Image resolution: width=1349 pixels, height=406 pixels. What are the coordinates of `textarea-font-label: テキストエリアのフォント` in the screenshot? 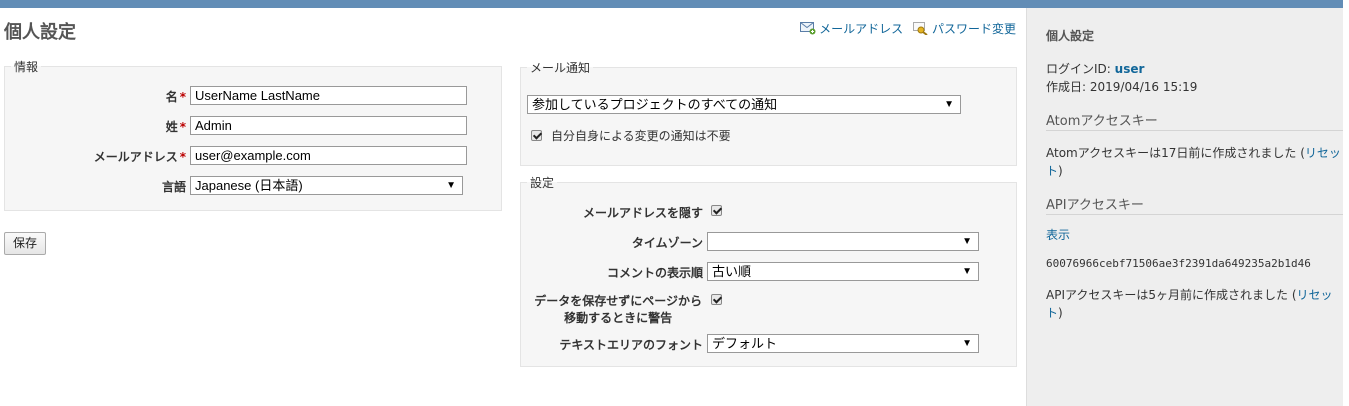 It's located at (631, 345).